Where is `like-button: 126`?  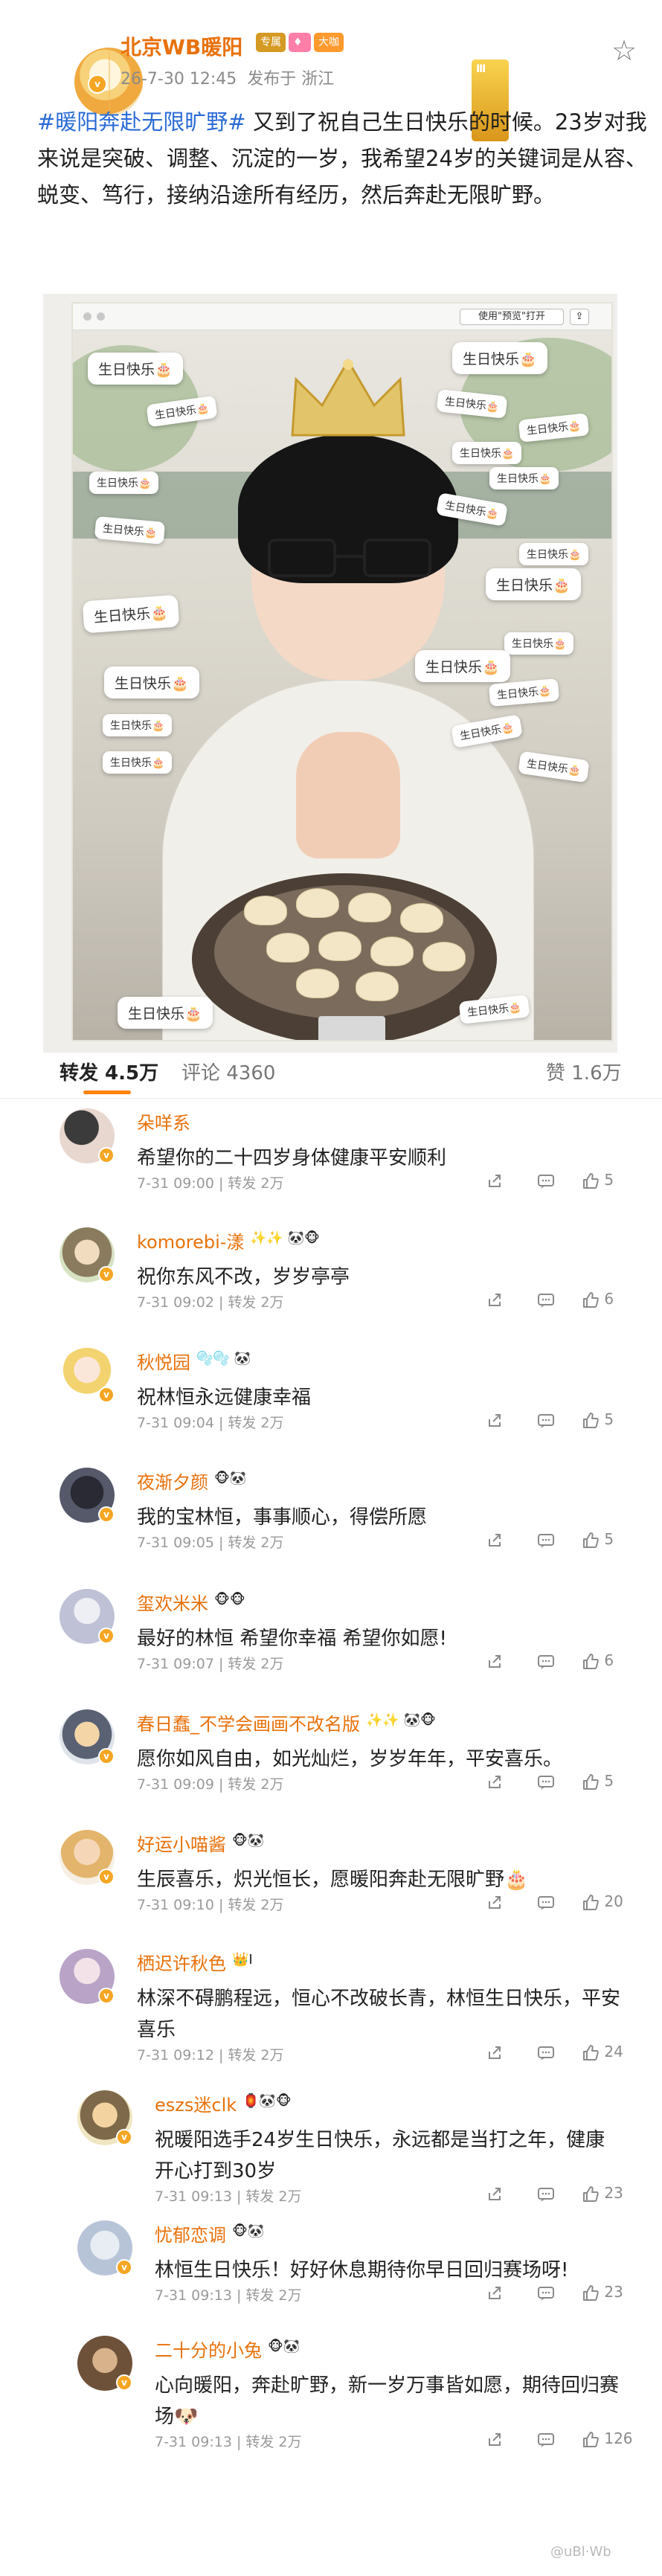
like-button: 126 is located at coordinates (607, 2439).